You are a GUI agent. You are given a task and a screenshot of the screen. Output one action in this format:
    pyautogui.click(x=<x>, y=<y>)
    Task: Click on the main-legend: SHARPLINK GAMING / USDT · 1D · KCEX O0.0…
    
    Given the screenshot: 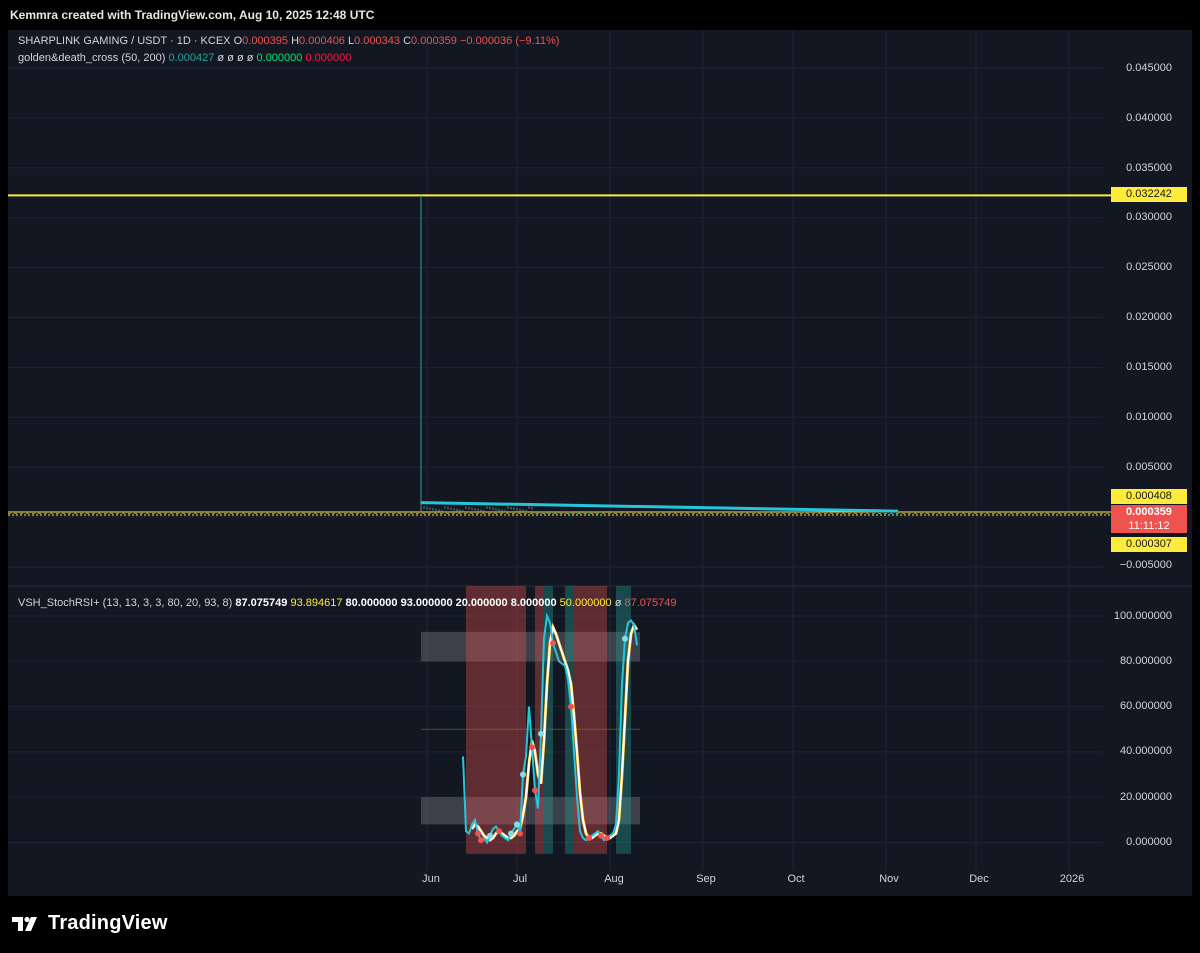 What is the action you would take?
    pyautogui.click(x=288, y=41)
    